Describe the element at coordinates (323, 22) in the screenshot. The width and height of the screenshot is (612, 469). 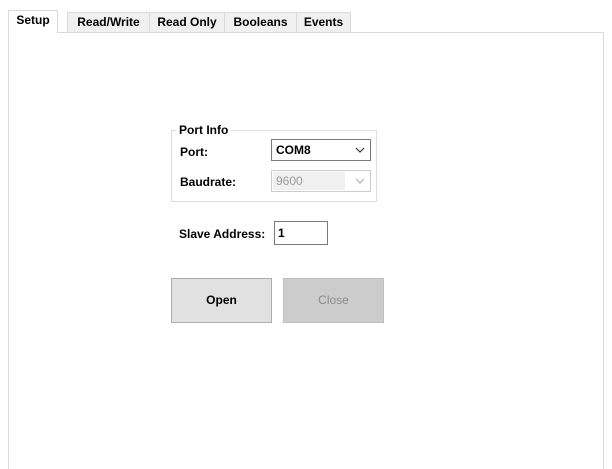
I see `tab-events: Events` at that location.